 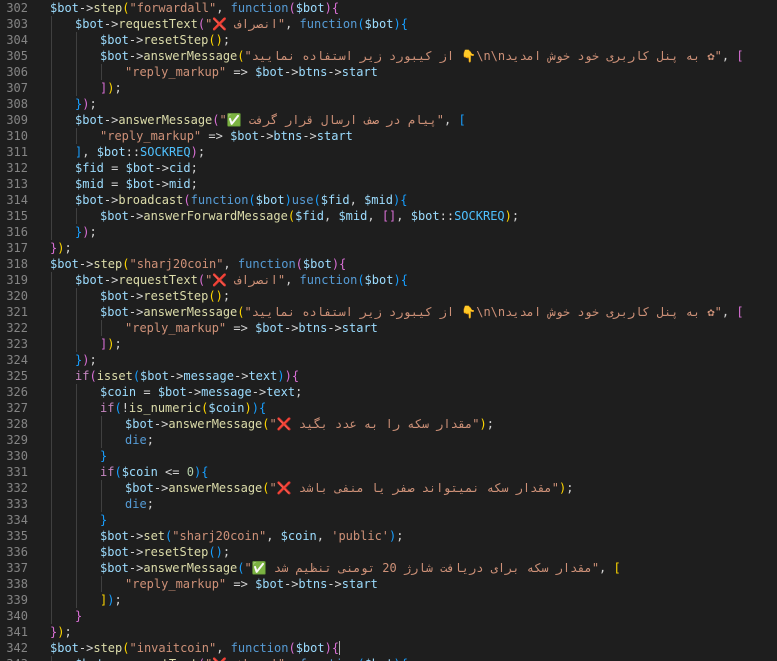 What do you see at coordinates (17, 24) in the screenshot?
I see `line-number: 303` at bounding box center [17, 24].